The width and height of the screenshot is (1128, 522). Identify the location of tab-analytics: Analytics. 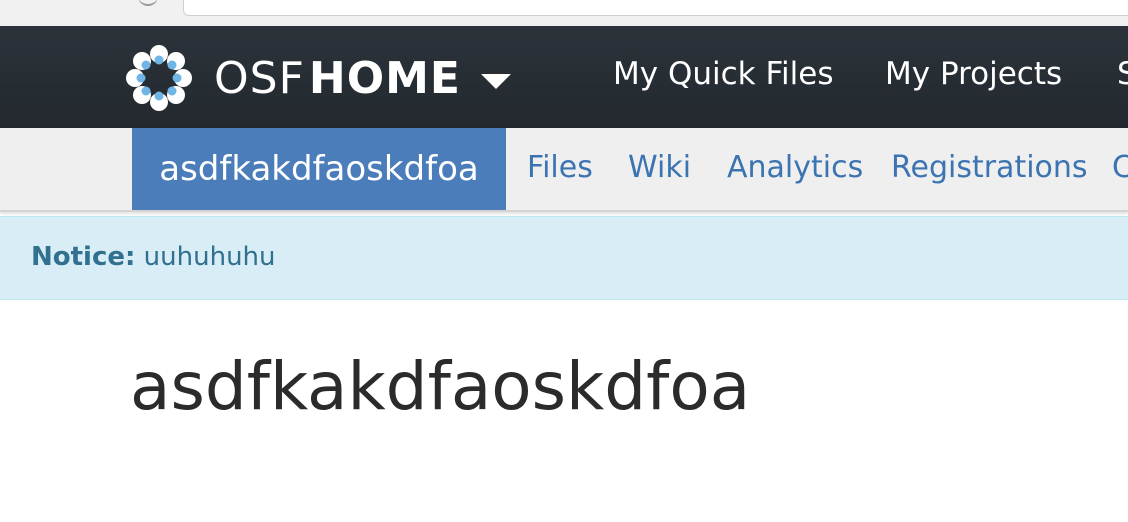
(795, 167).